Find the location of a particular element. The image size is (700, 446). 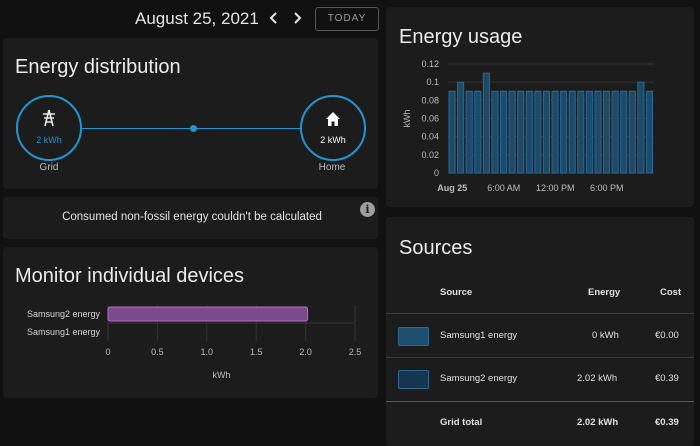

y-axis-label: kWh is located at coordinates (407, 119).